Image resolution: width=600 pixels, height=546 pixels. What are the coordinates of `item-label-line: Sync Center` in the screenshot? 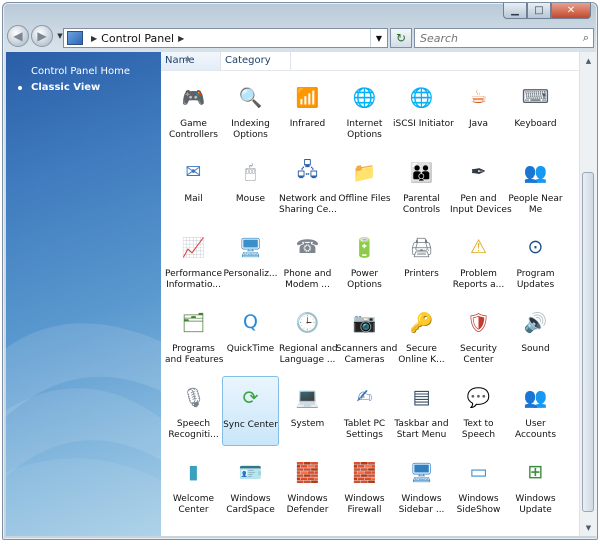 It's located at (250, 425).